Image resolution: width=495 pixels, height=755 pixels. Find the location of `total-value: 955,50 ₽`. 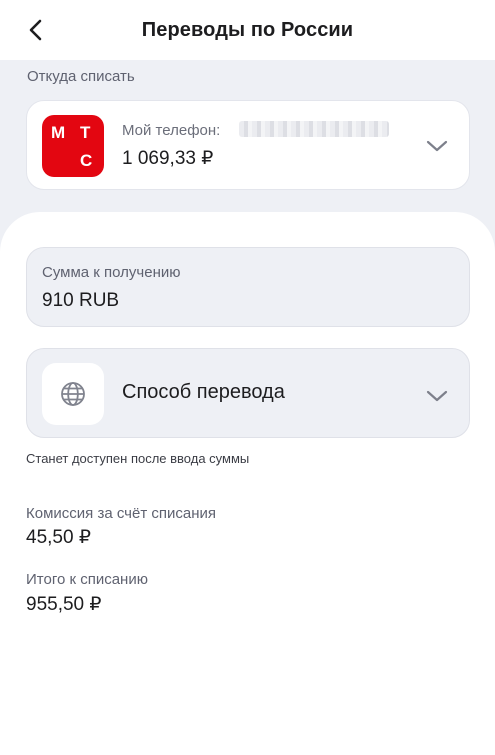

total-value: 955,50 ₽ is located at coordinates (64, 604).